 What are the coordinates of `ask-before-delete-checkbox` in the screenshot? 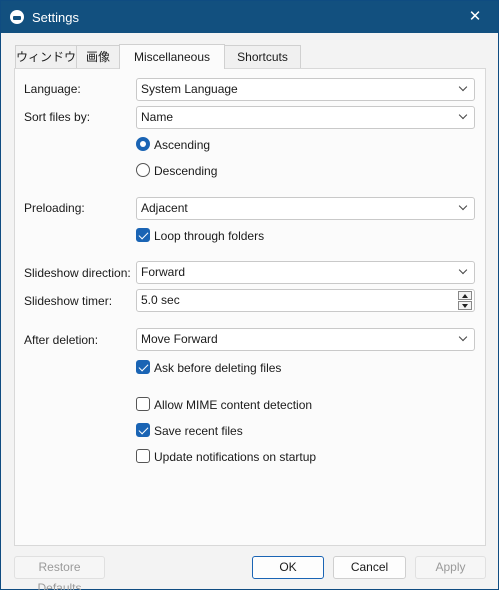 It's located at (143, 367).